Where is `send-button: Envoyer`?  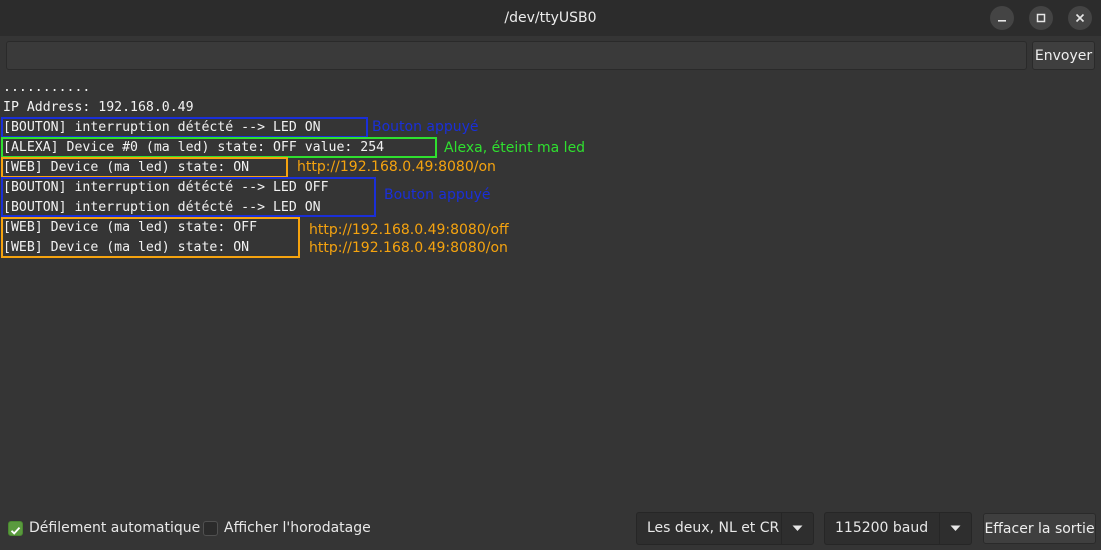
send-button: Envoyer is located at coordinates (1063, 55).